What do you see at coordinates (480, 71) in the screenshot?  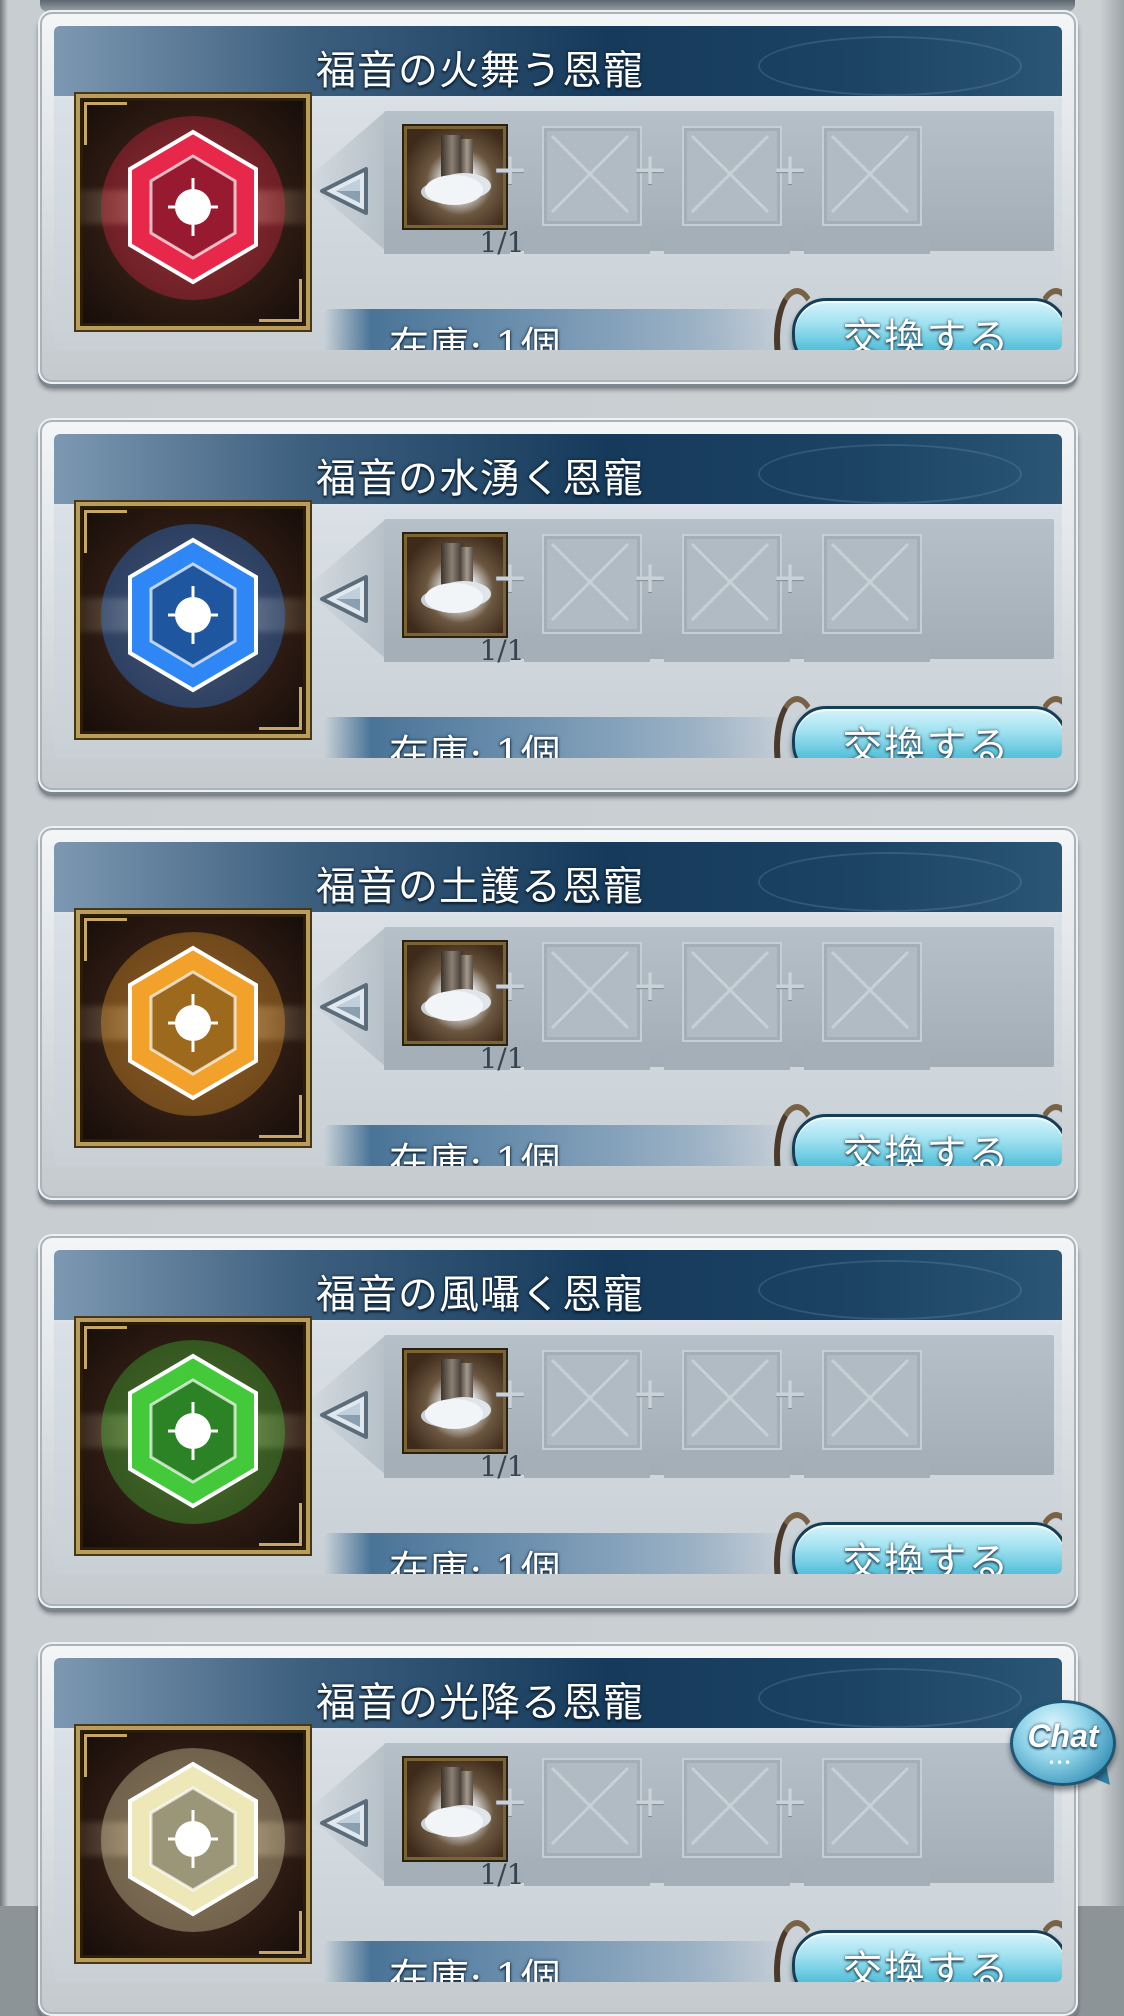 I see `item-title: 福音の火舞う恩寵` at bounding box center [480, 71].